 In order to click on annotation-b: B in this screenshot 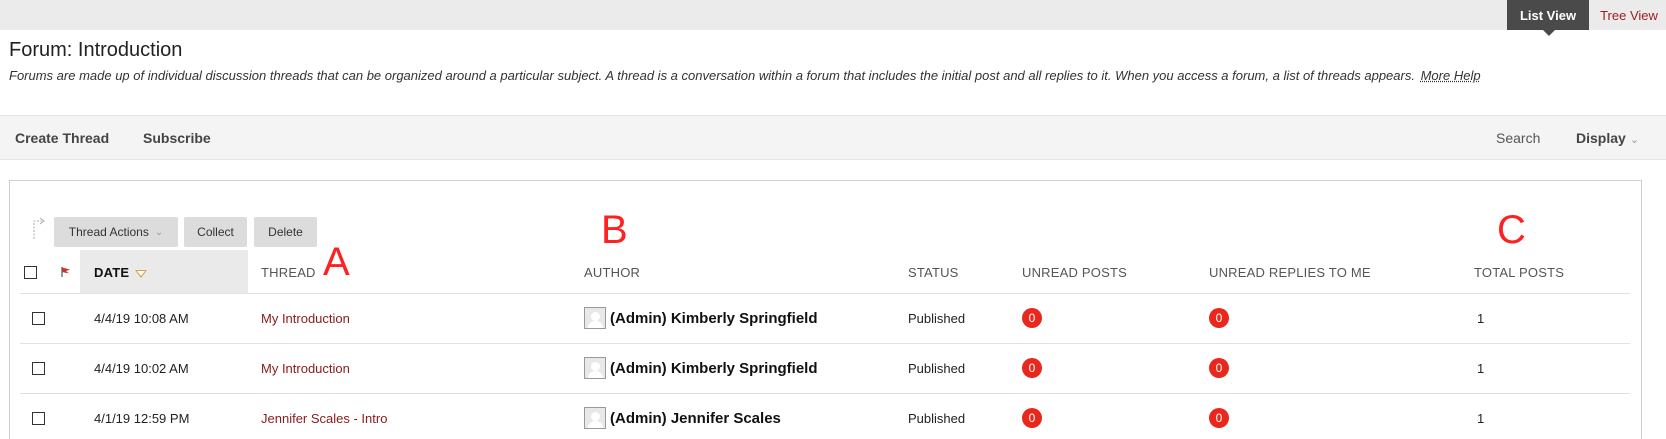, I will do `click(614, 230)`.